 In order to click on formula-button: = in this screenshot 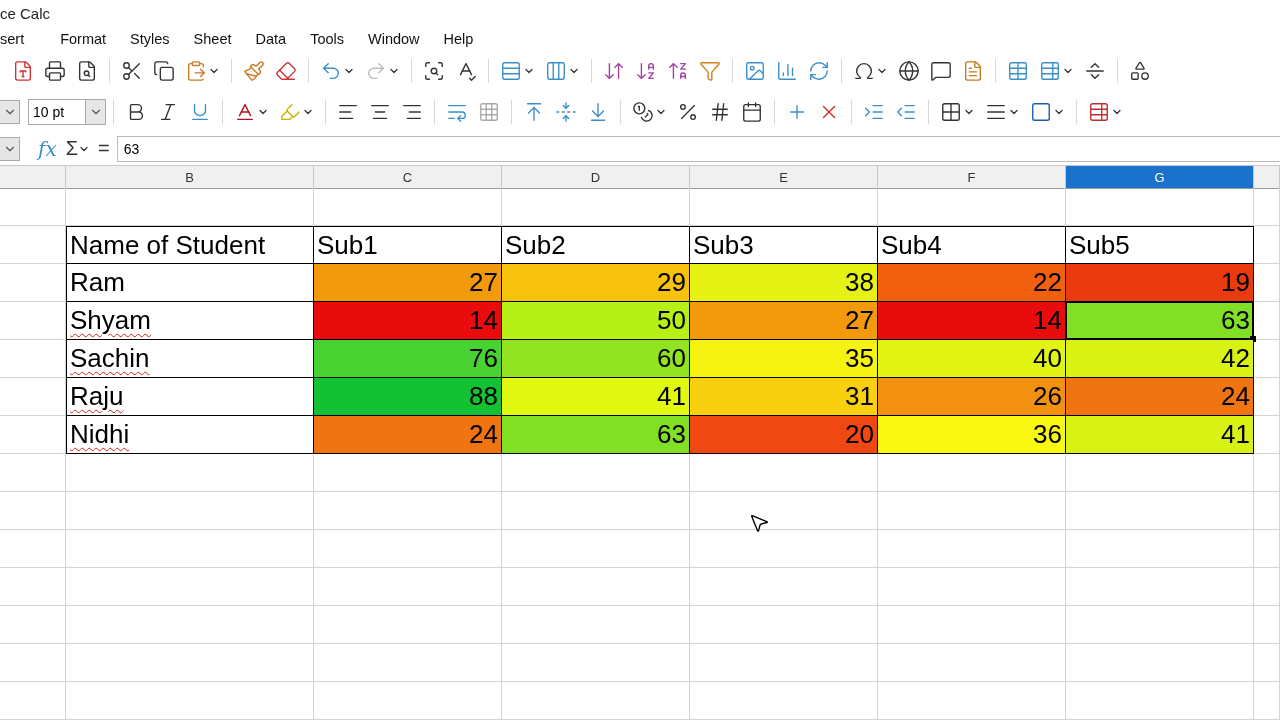, I will do `click(104, 148)`.